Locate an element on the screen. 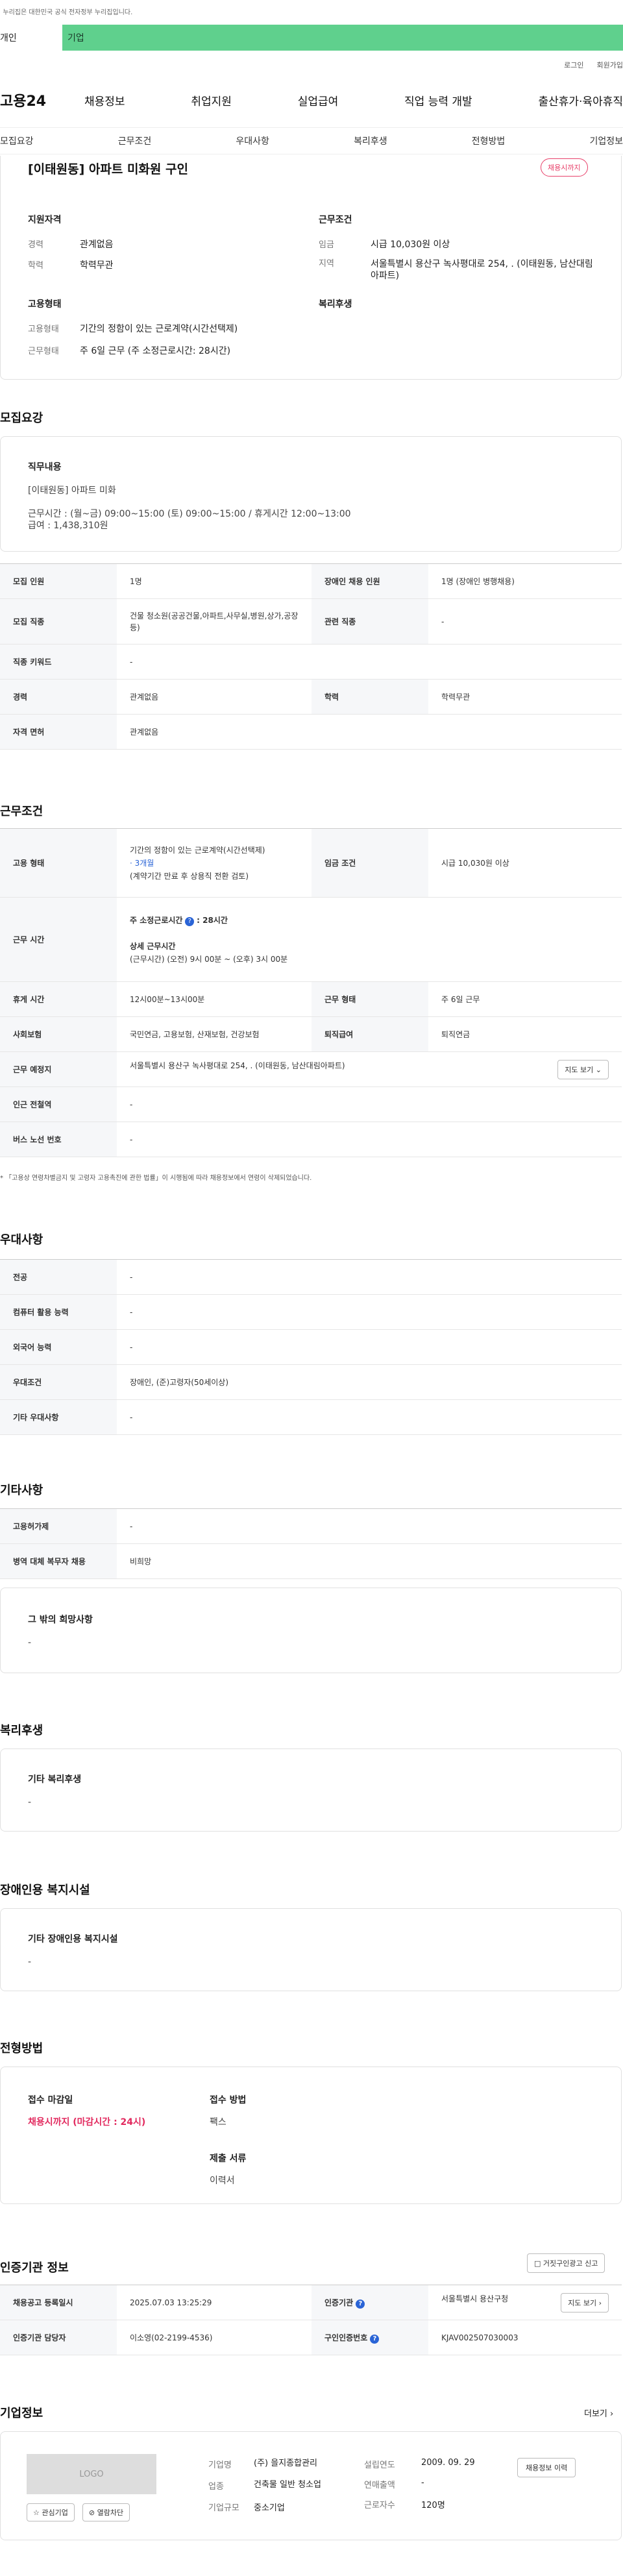 The height and width of the screenshot is (2576, 623). gnb-item-parental-leave: 출산휴가·육아휴직 is located at coordinates (580, 100).